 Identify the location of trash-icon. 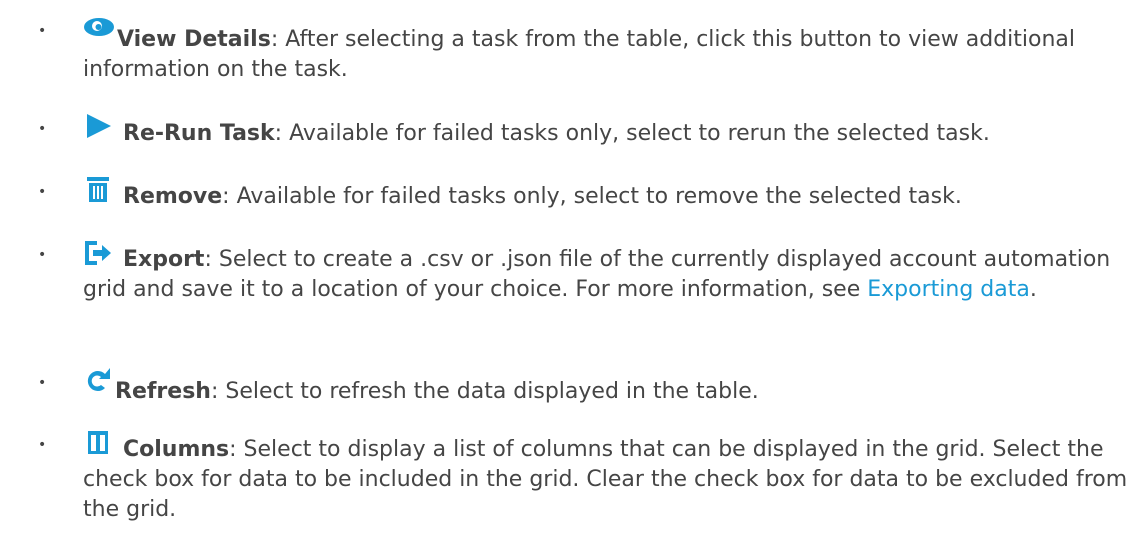
(98, 189).